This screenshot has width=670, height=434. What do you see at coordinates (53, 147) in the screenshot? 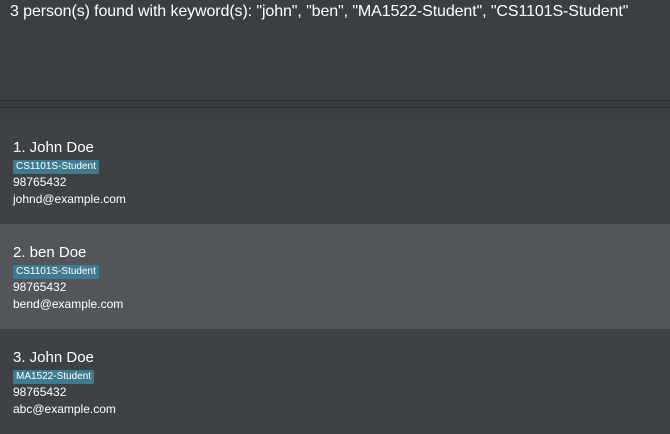
I see `person-name: 1. John Doe` at bounding box center [53, 147].